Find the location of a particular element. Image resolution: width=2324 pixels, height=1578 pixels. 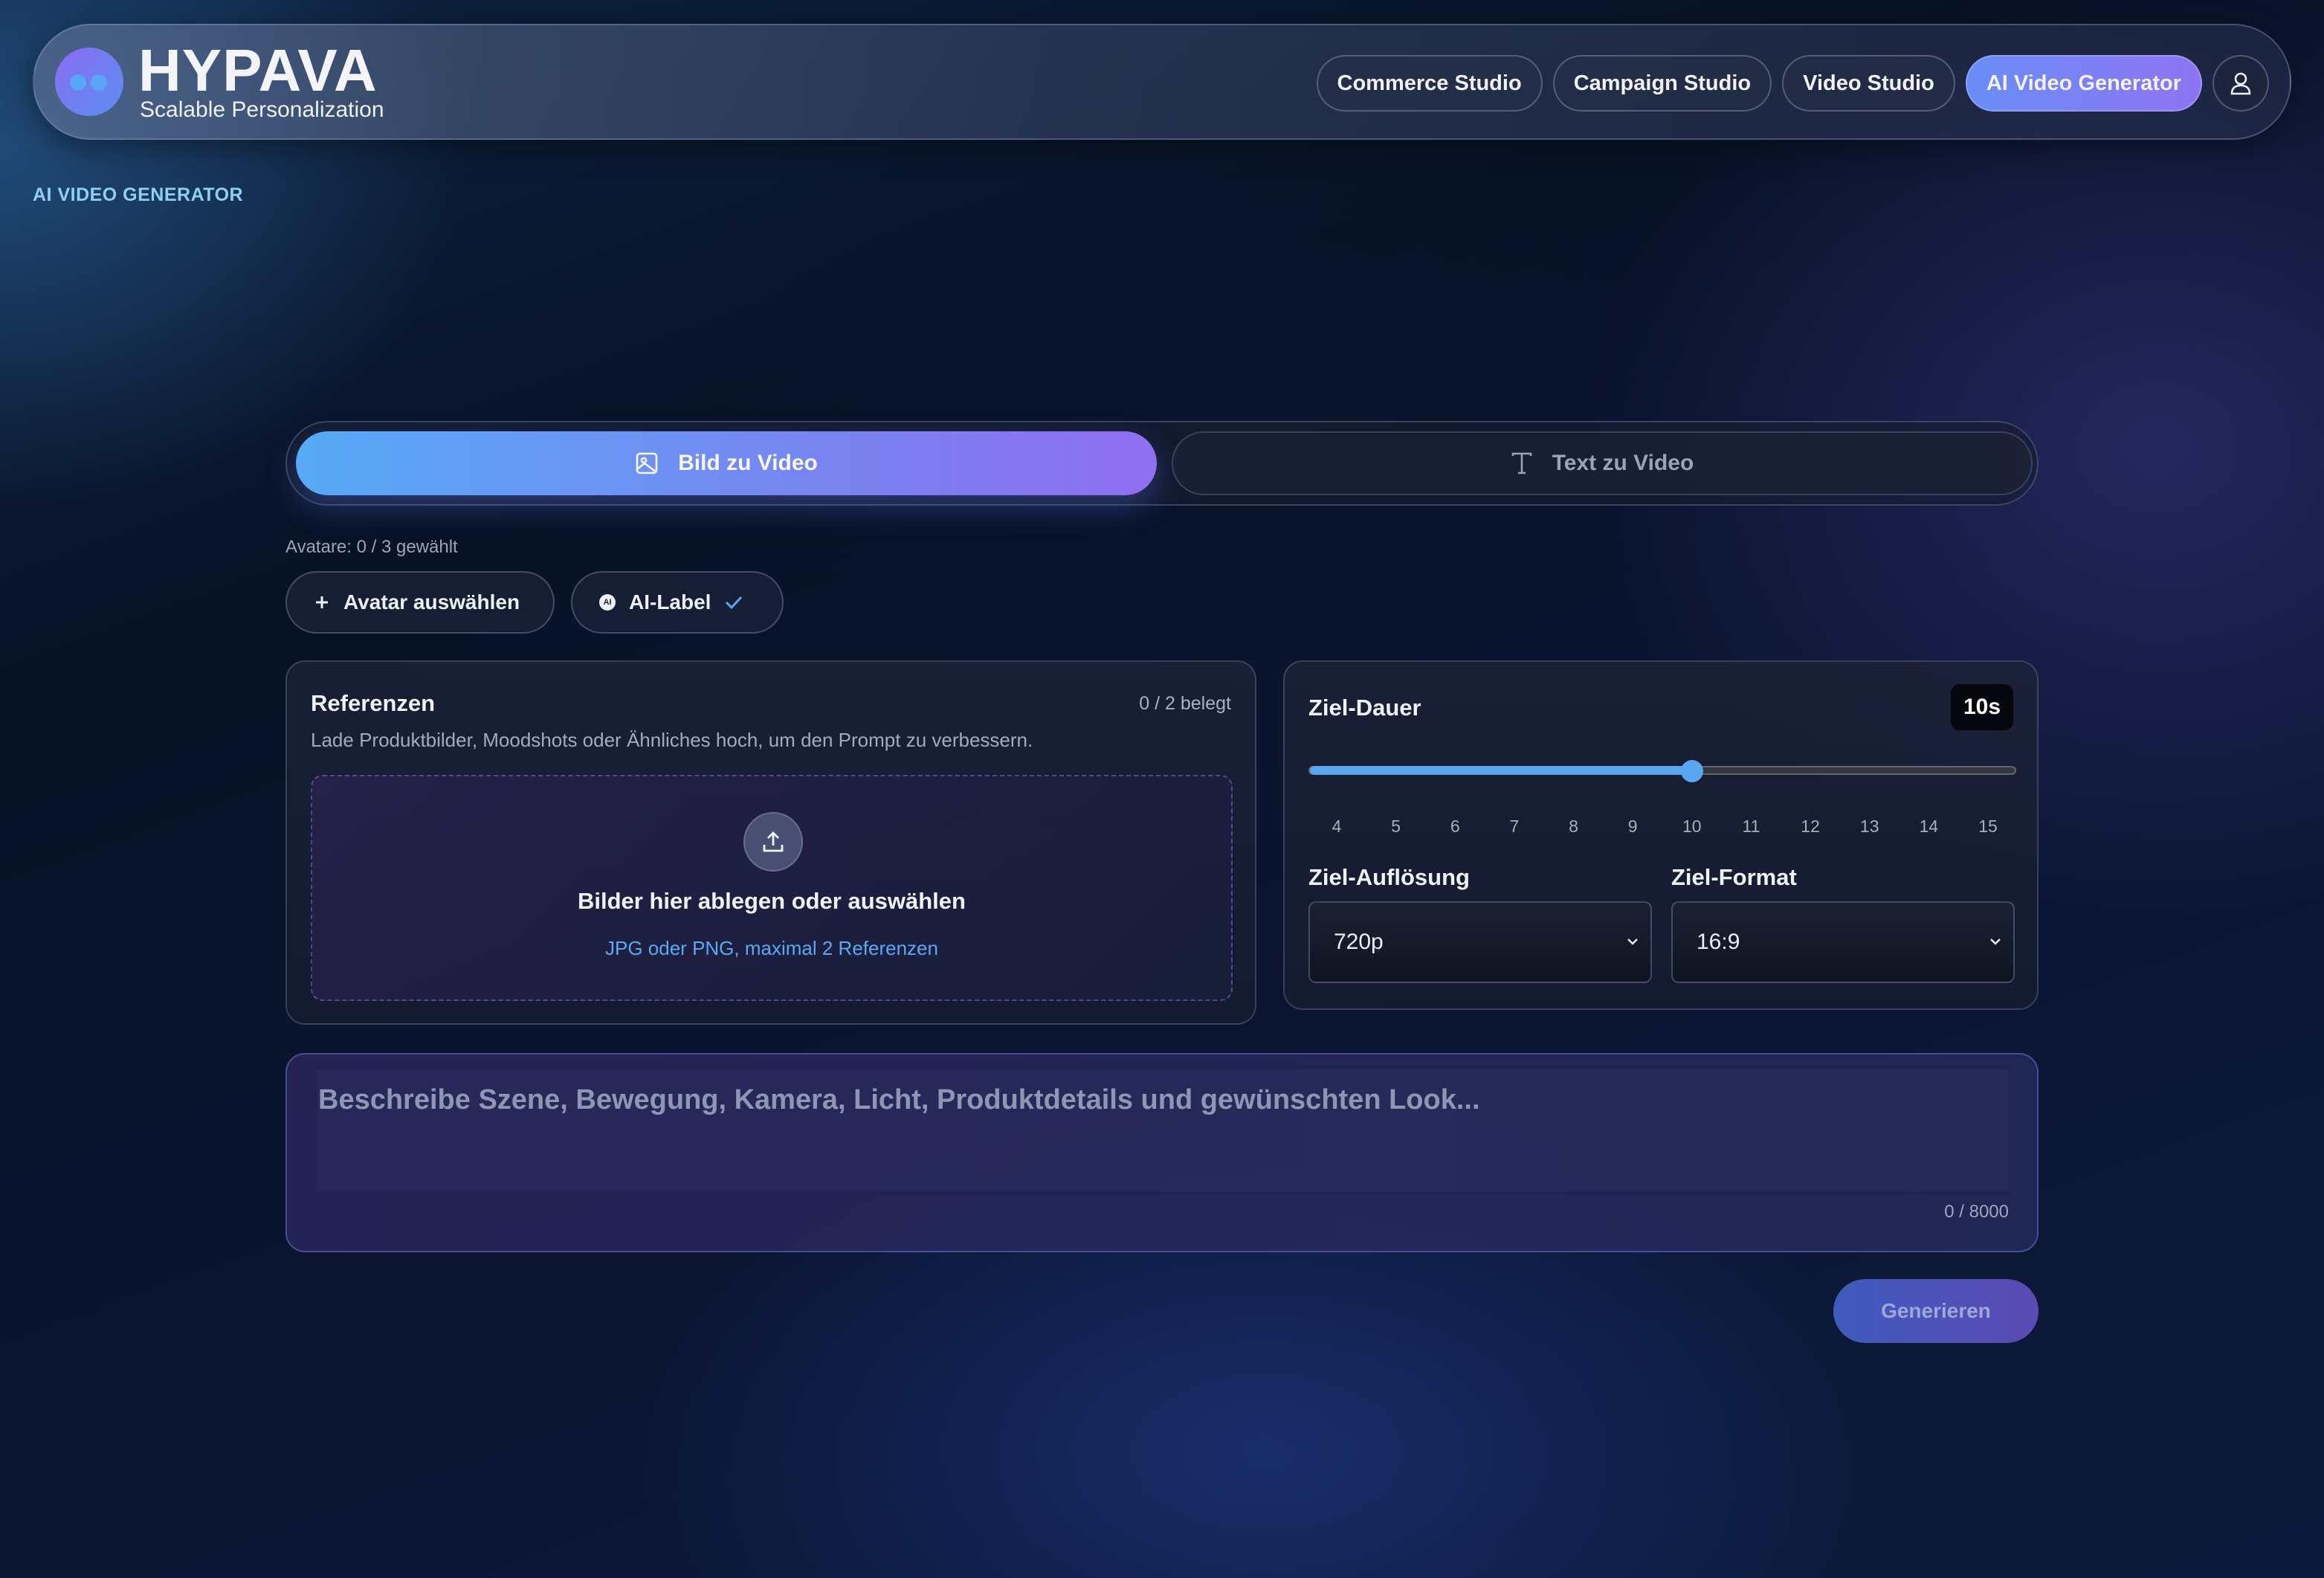

select-avatar-button: Avatar auswählen is located at coordinates (420, 602).